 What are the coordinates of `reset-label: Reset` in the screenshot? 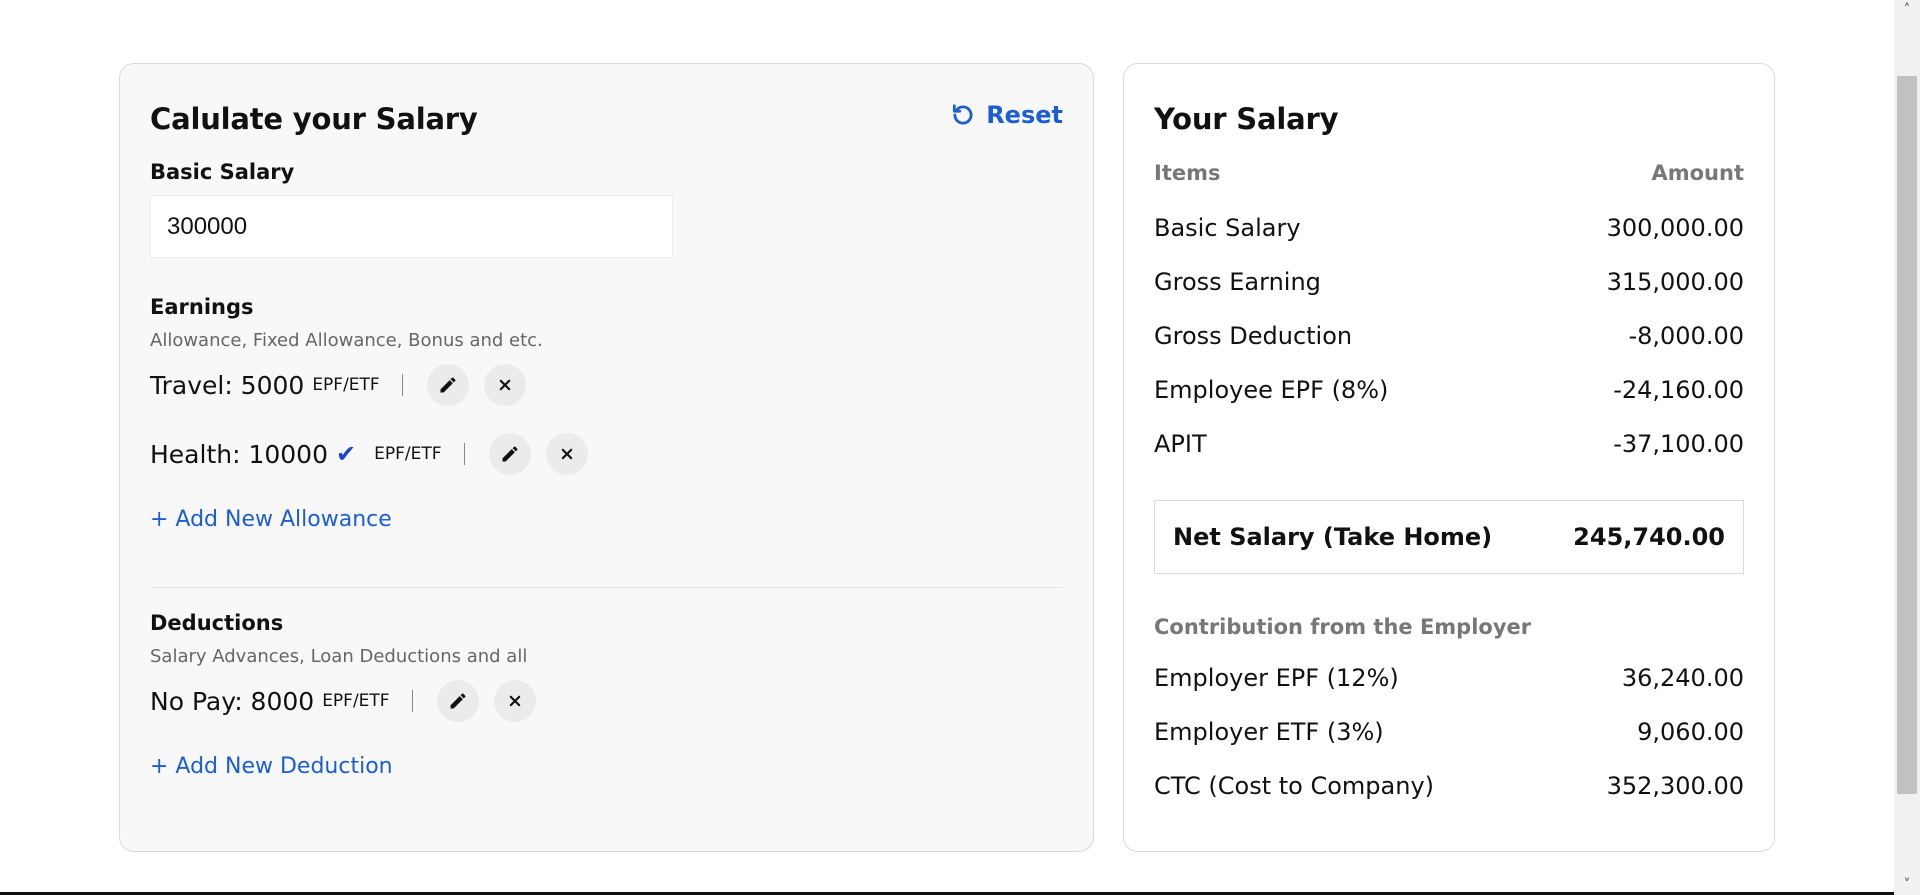 It's located at (1024, 115).